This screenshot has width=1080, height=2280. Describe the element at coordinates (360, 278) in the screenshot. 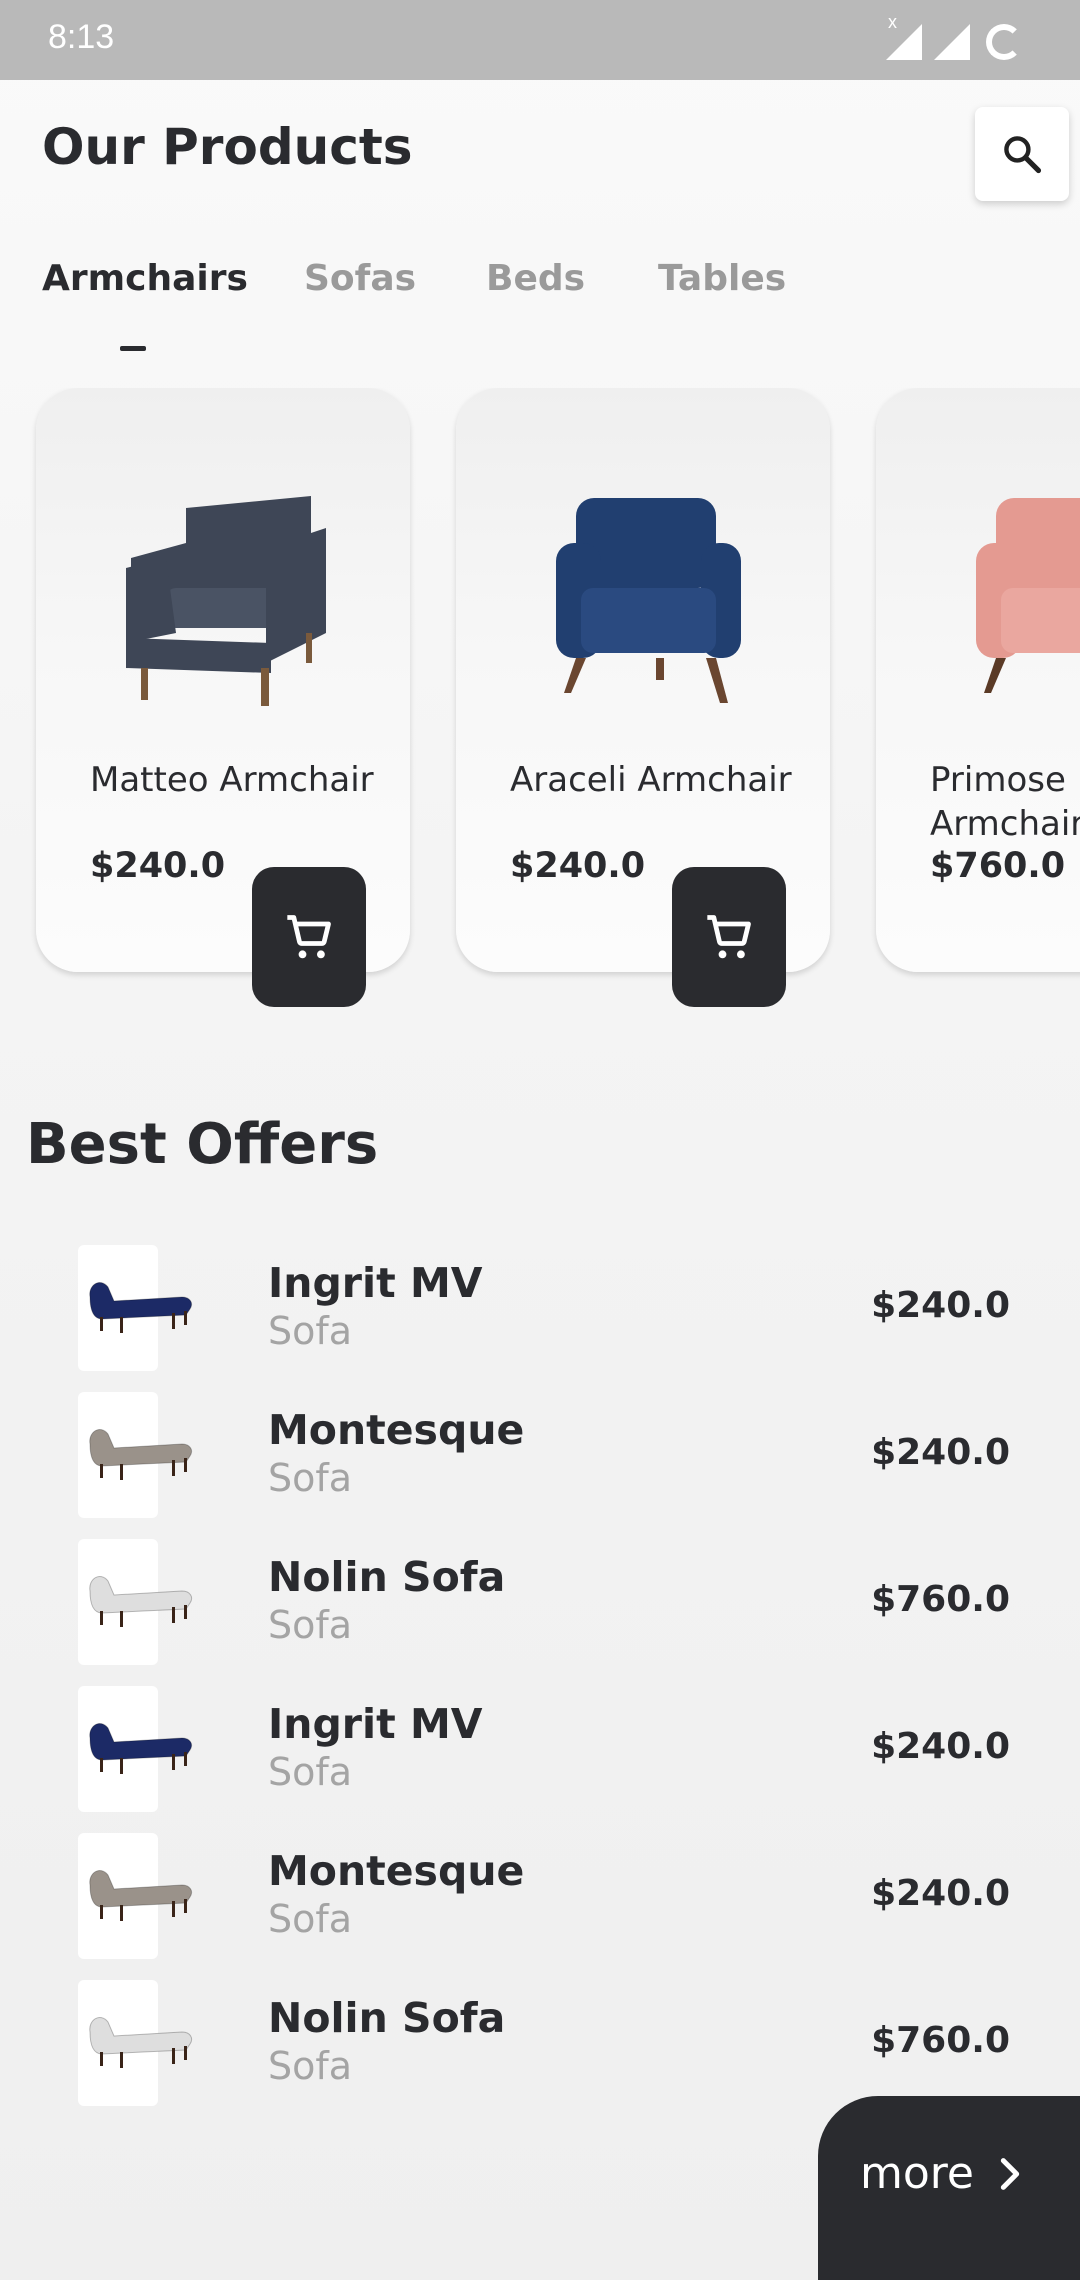

I see `tab-sofas: Sofas` at that location.